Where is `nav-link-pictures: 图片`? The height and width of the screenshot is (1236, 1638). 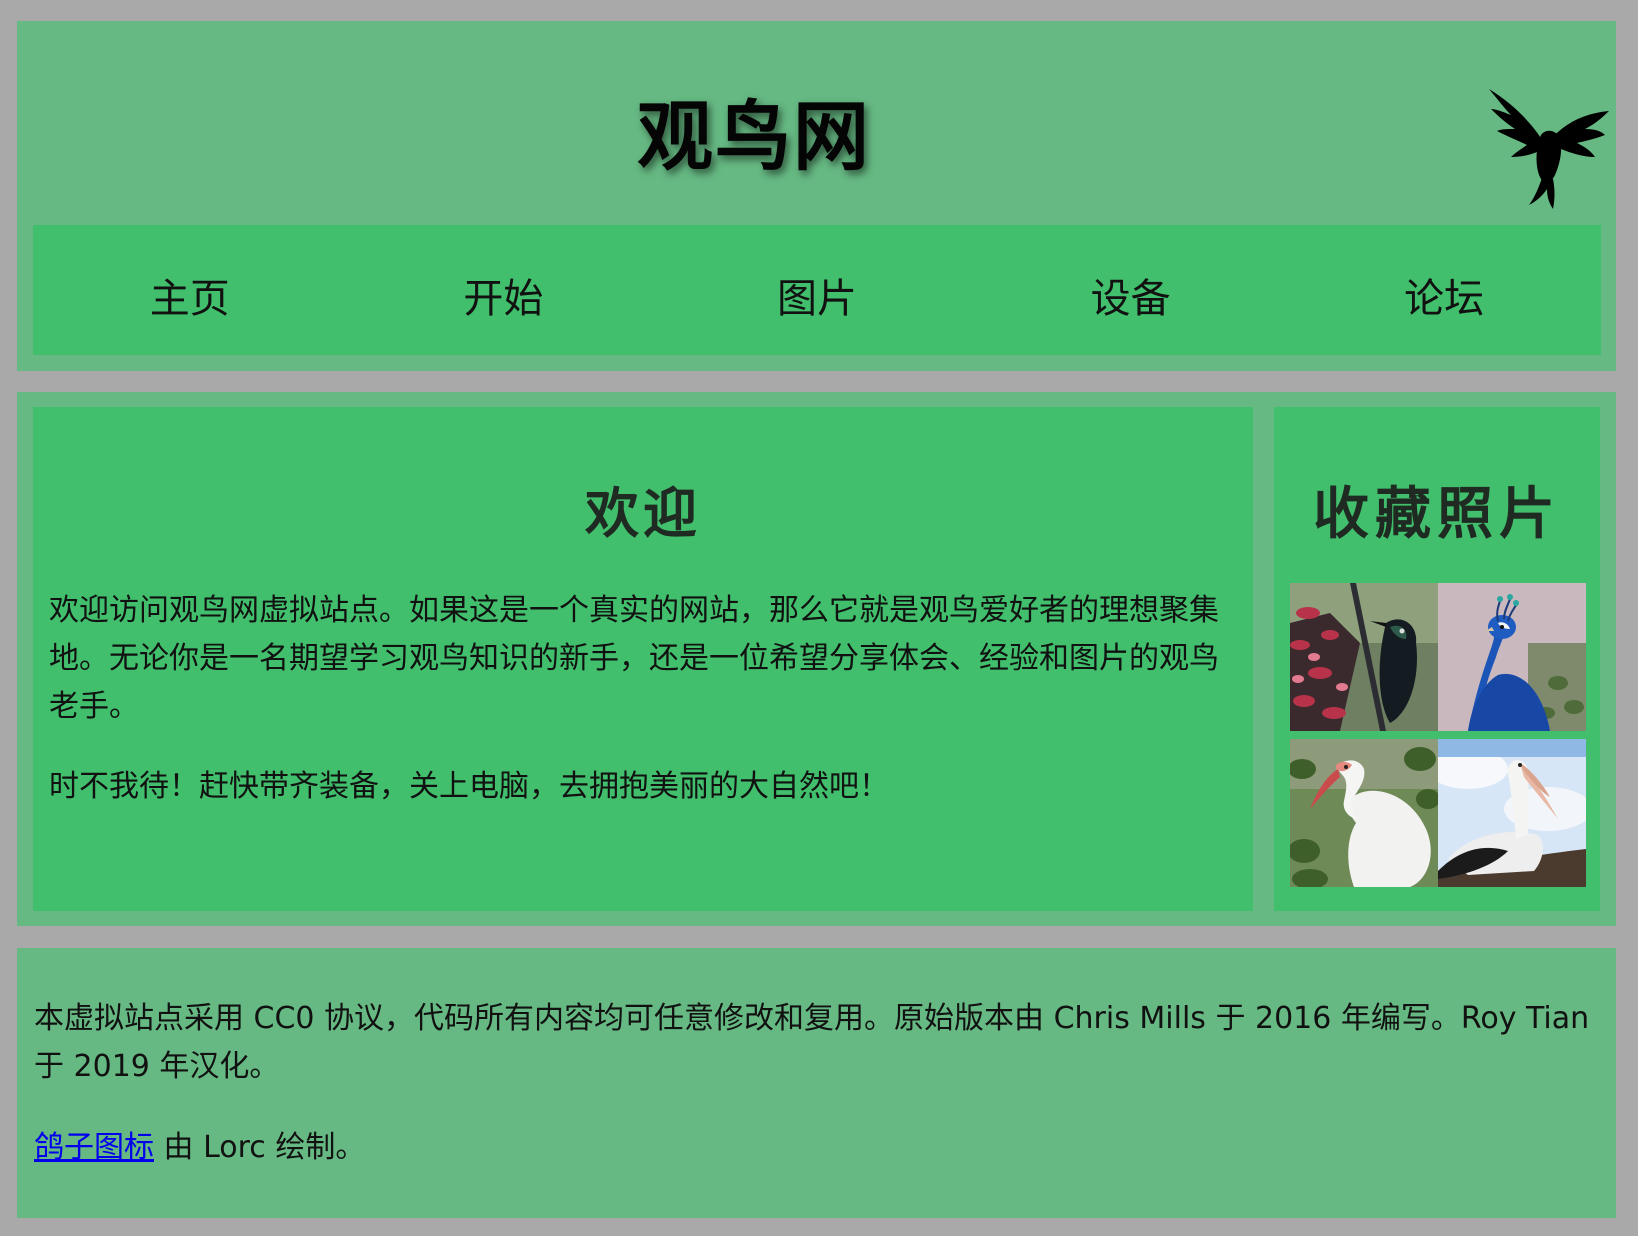
nav-link-pictures: 图片 is located at coordinates (817, 290).